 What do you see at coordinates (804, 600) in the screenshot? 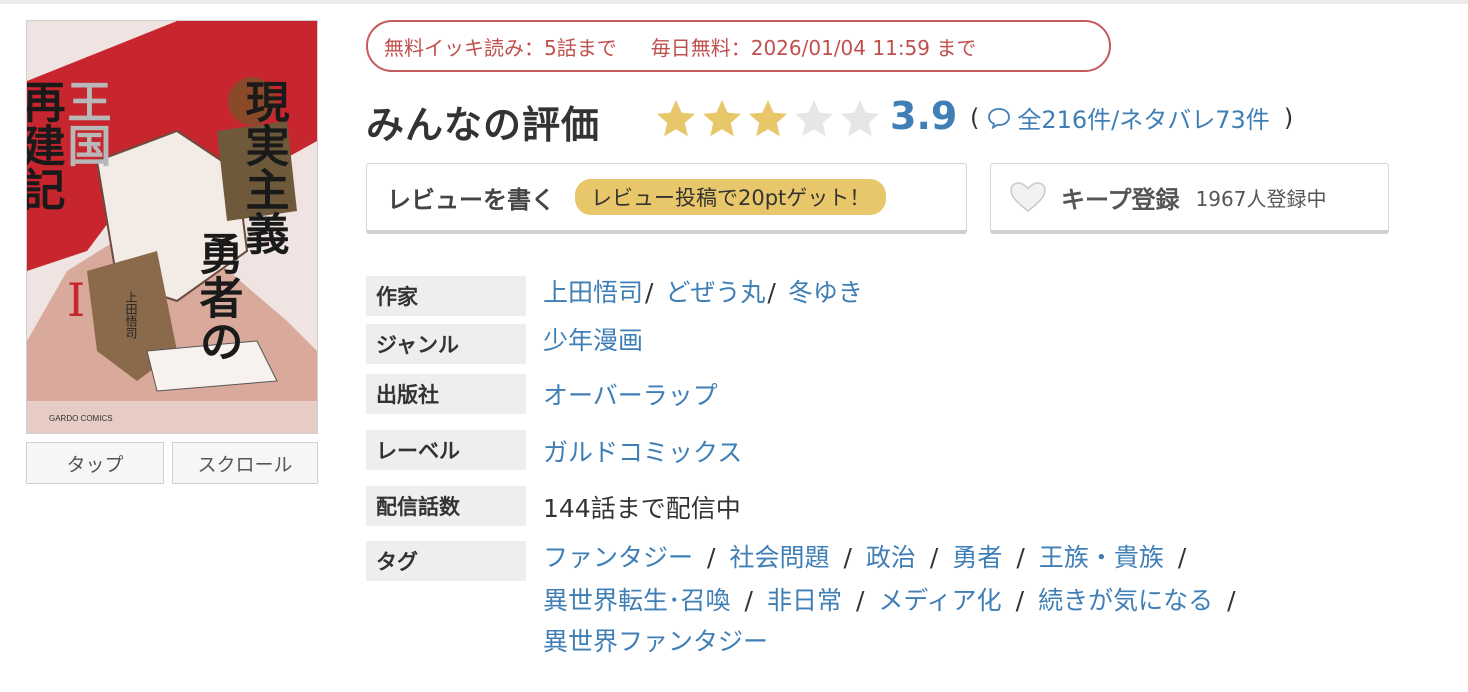
I see `tag-link: 非日常` at bounding box center [804, 600].